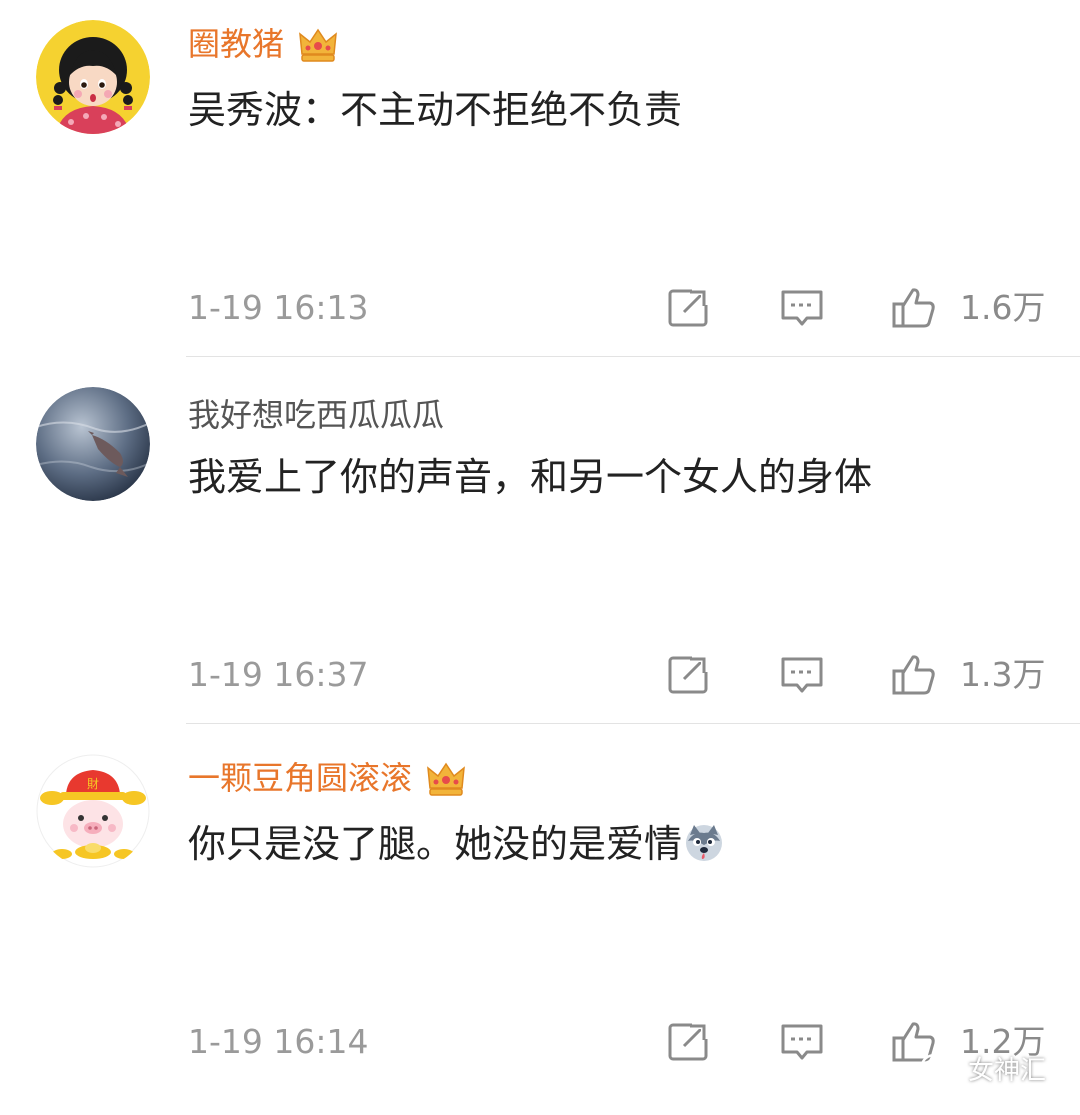 The width and height of the screenshot is (1080, 1115). What do you see at coordinates (530, 477) in the screenshot?
I see `comment-text: 我爱上了你的声音，和另一个女人的身体` at bounding box center [530, 477].